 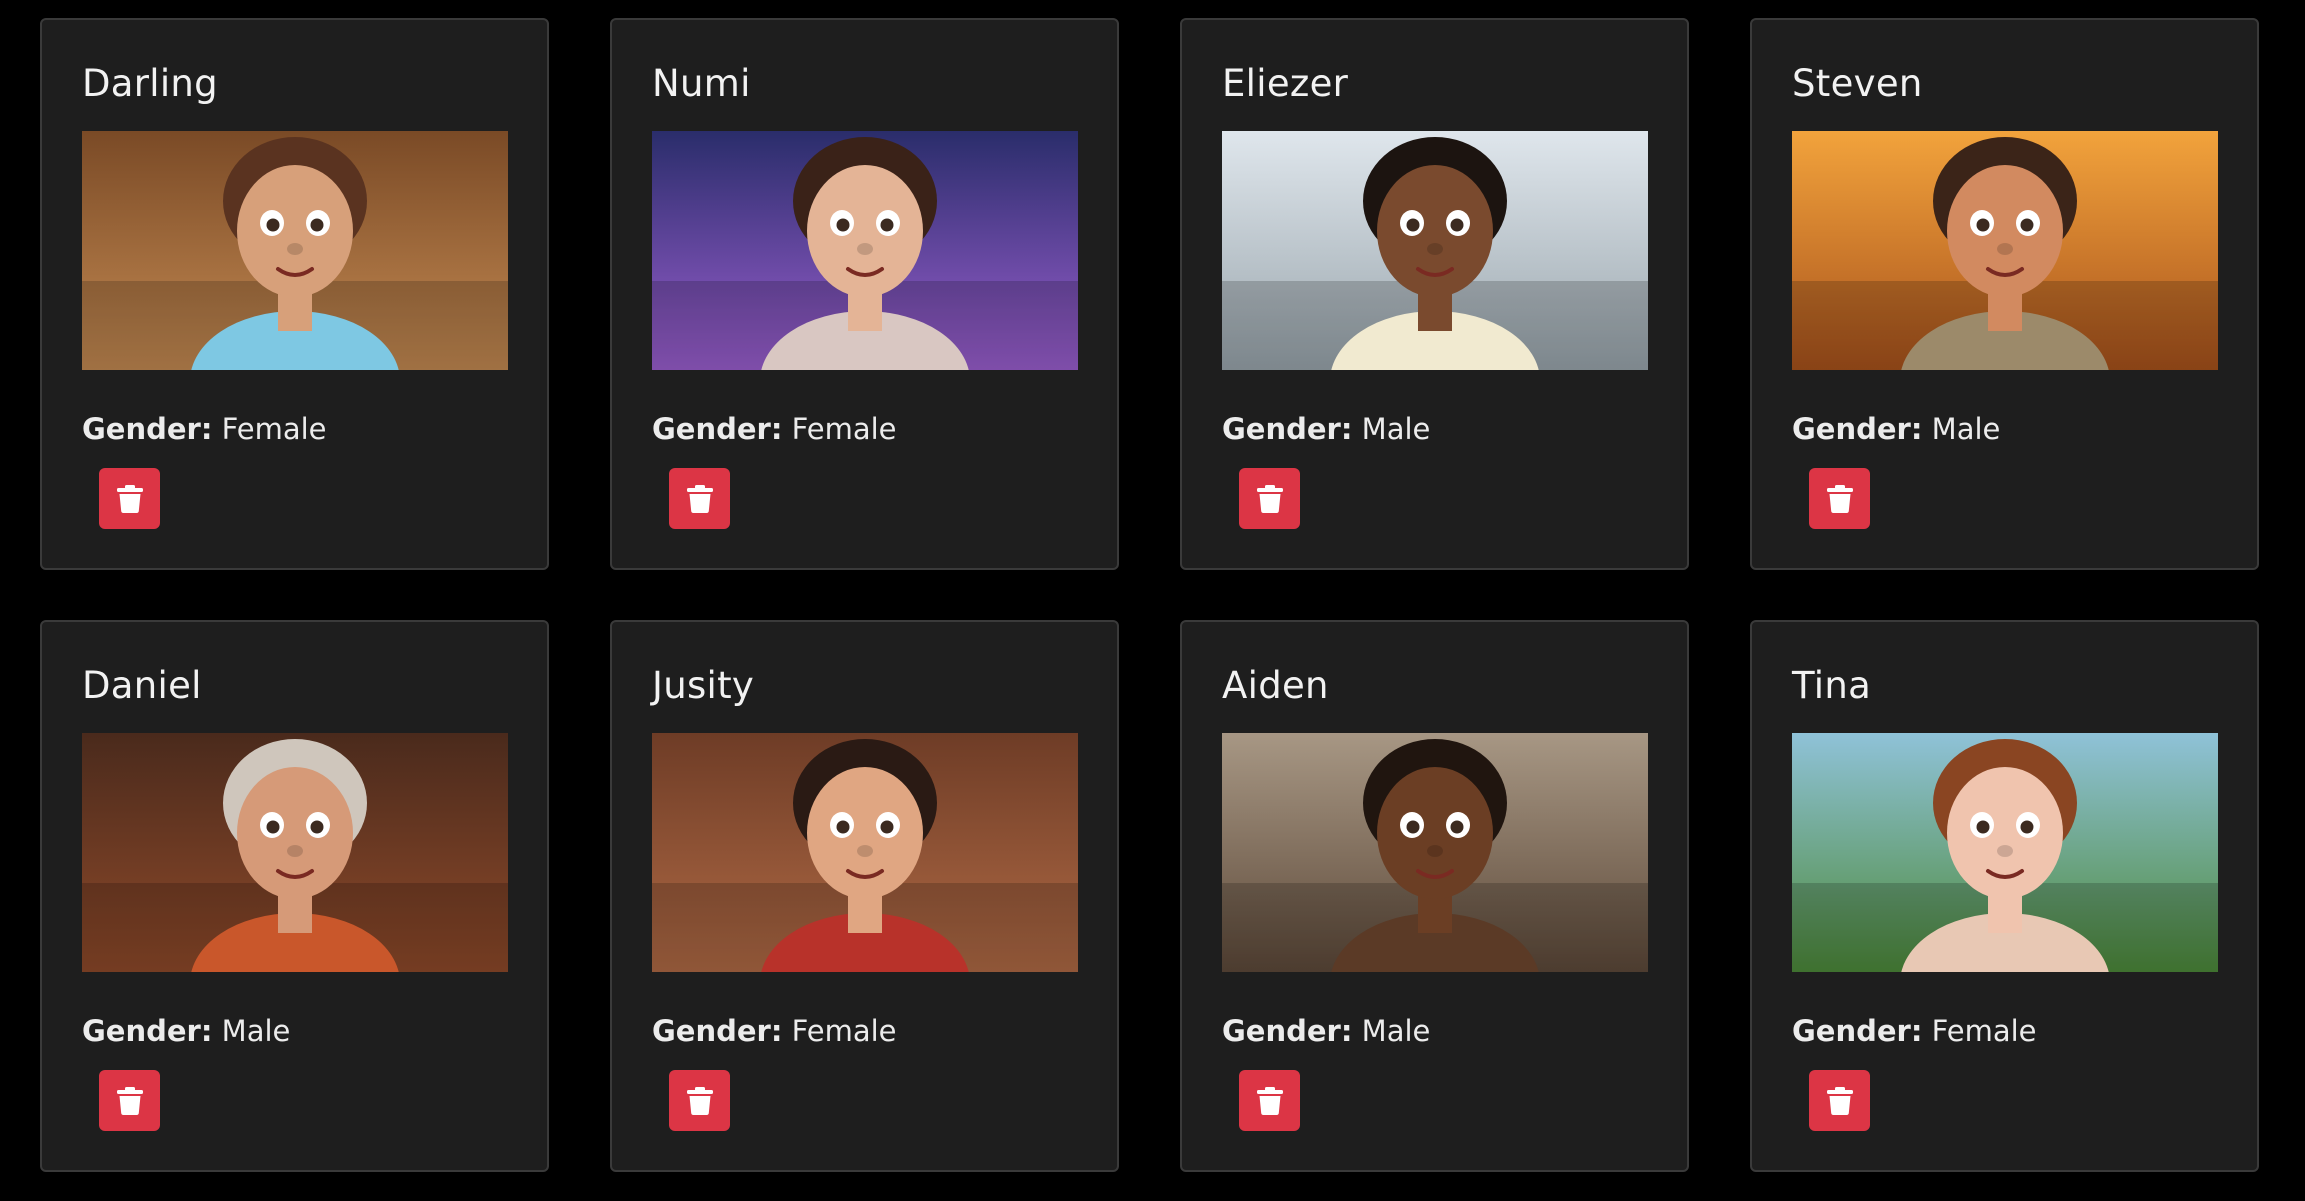 What do you see at coordinates (701, 83) in the screenshot?
I see `character-name: Numi` at bounding box center [701, 83].